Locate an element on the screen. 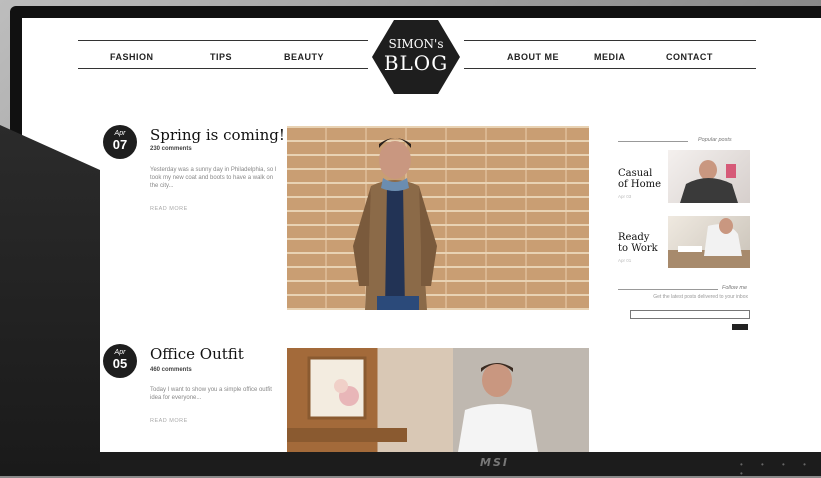  monitor-indicator-dots: • • • • • is located at coordinates (777, 469).